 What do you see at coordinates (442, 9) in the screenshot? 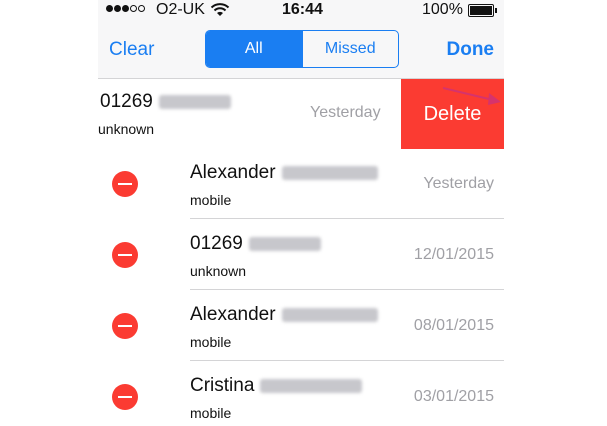
I see `battery-percentage: 100%` at bounding box center [442, 9].